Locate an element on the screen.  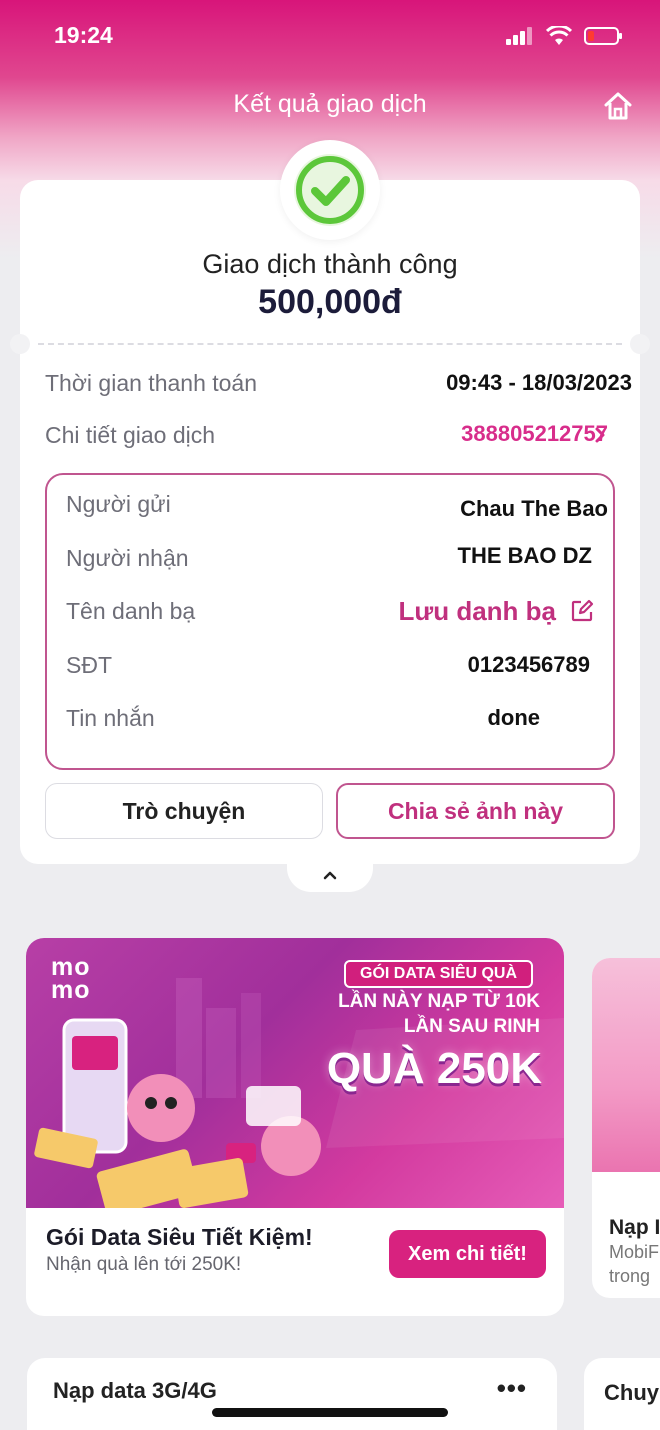
chevron-up-icon is located at coordinates (330, 875).